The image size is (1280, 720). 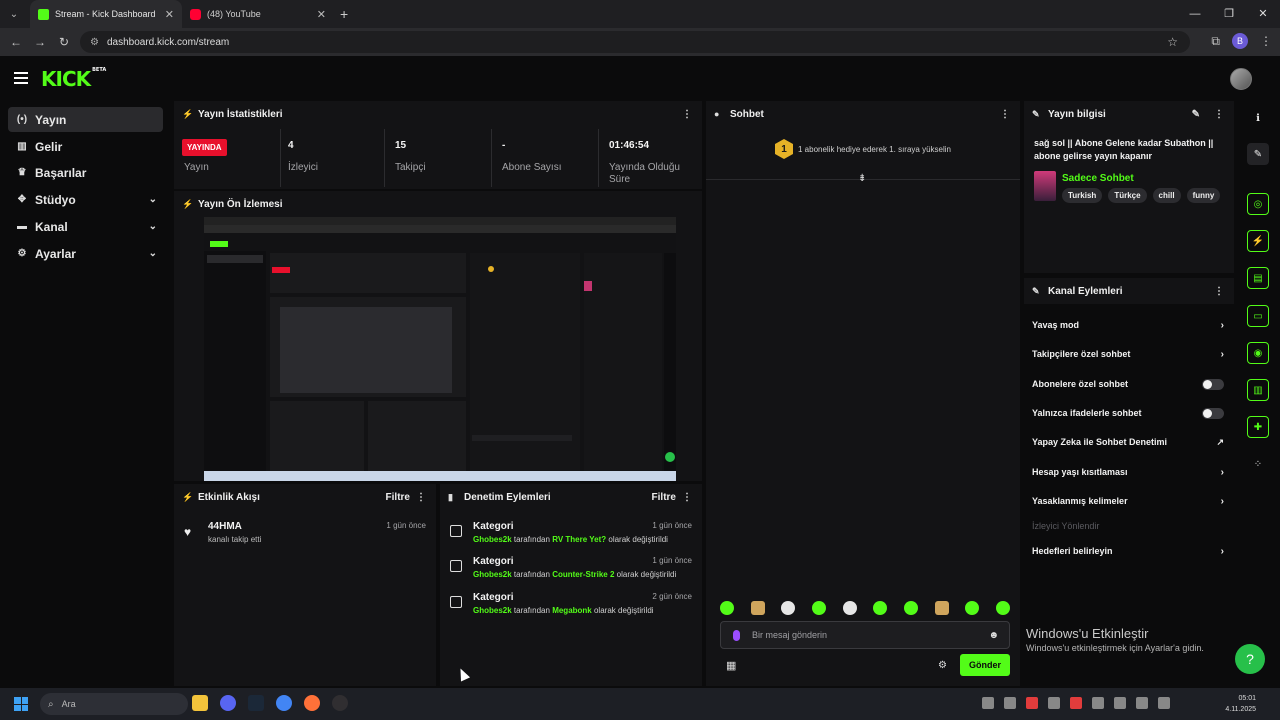 What do you see at coordinates (1098, 178) in the screenshot?
I see `stream-category: Sadece Sohbet` at bounding box center [1098, 178].